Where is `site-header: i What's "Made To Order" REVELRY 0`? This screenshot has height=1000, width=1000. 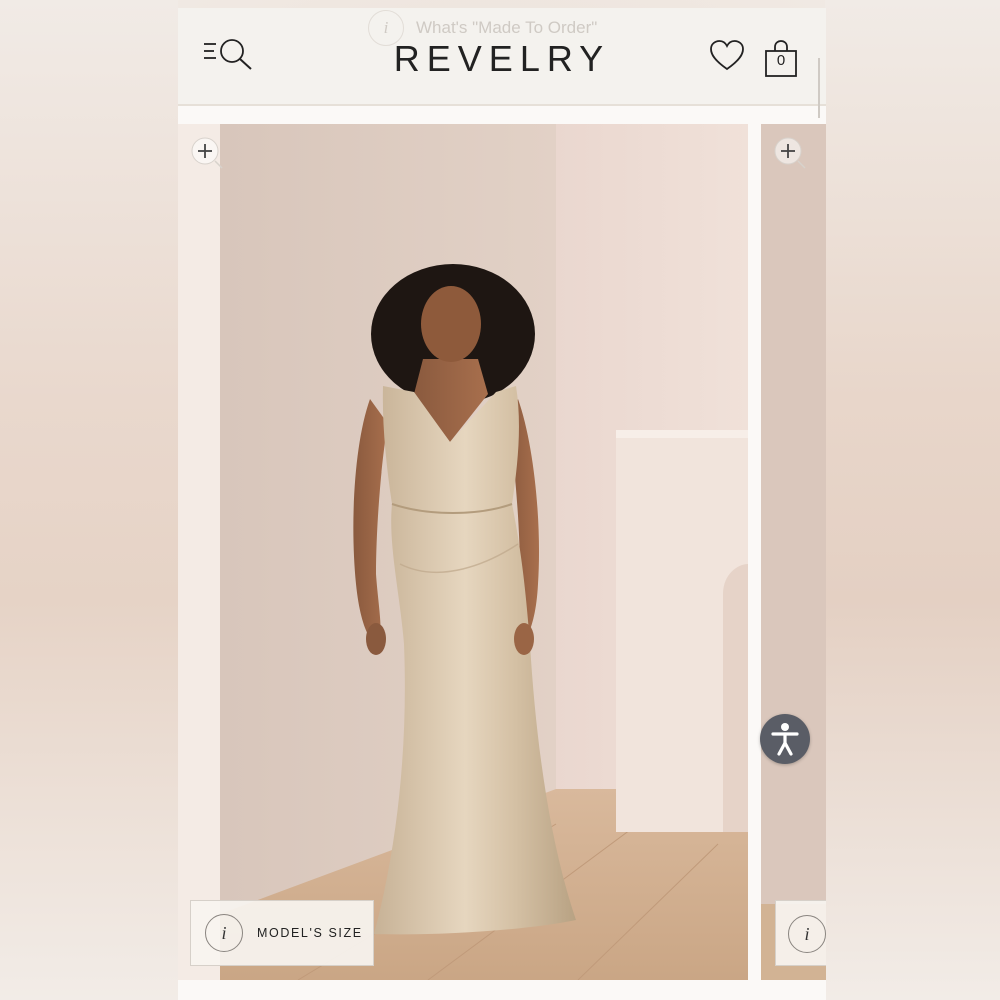
site-header: i What's "Made To Order" REVELRY 0 is located at coordinates (502, 63).